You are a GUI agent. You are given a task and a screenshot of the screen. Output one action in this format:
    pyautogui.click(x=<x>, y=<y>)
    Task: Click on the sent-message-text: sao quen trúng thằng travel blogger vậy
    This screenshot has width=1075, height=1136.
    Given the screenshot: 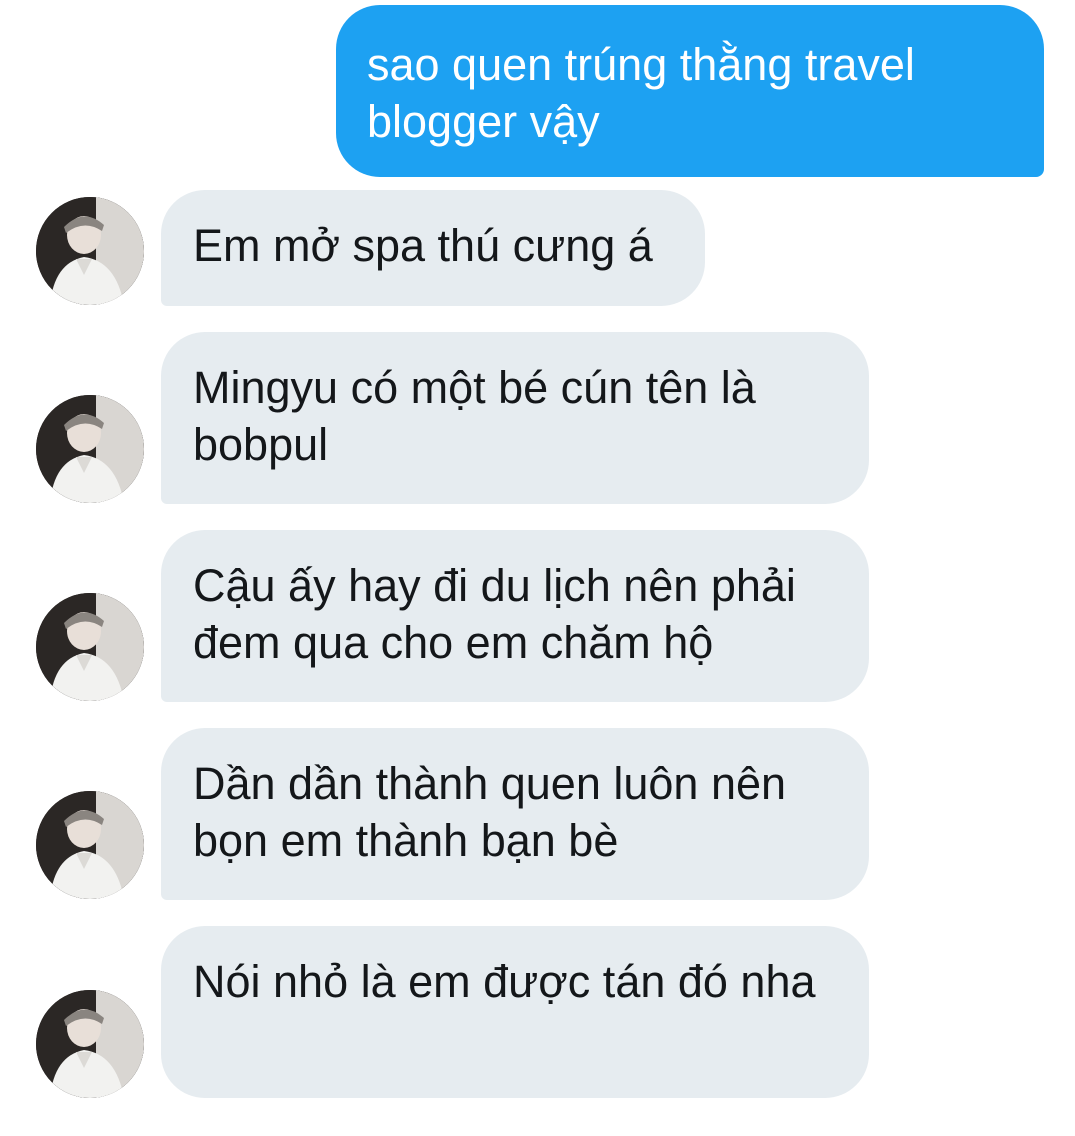 What is the action you would take?
    pyautogui.click(x=641, y=93)
    